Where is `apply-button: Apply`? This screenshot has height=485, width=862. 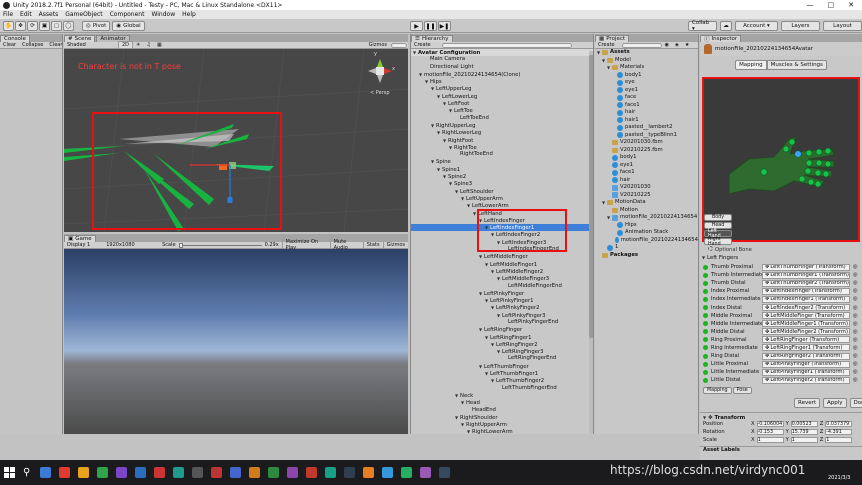 apply-button: Apply is located at coordinates (835, 403).